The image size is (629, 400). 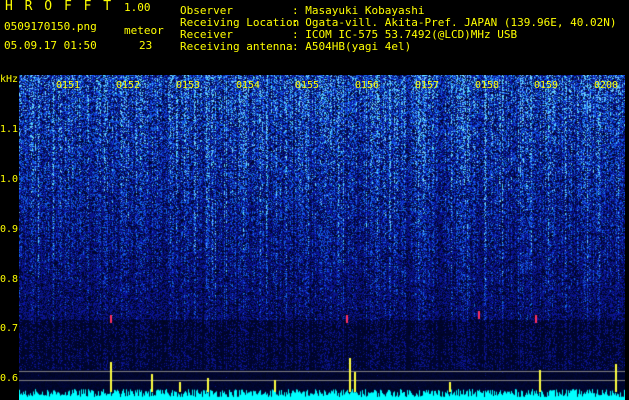 I want to click on time-tick-0154: 0154, so click(x=248, y=85).